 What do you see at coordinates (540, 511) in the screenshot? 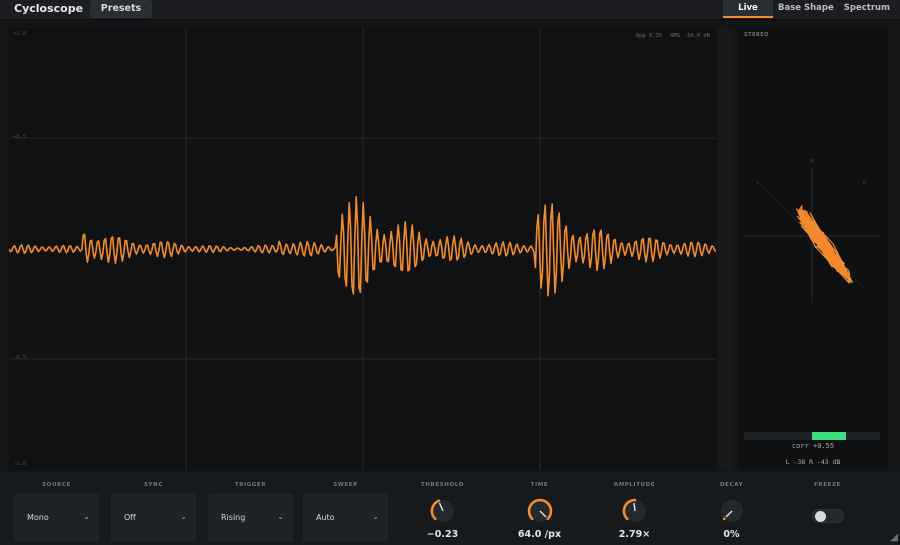
I see `time-knob` at bounding box center [540, 511].